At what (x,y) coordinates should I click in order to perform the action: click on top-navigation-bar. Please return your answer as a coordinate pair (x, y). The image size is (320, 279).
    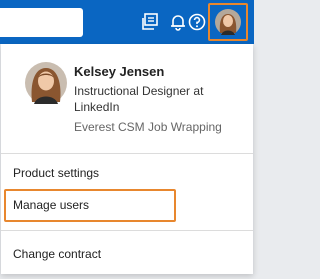
    Looking at the image, I should click on (127, 22).